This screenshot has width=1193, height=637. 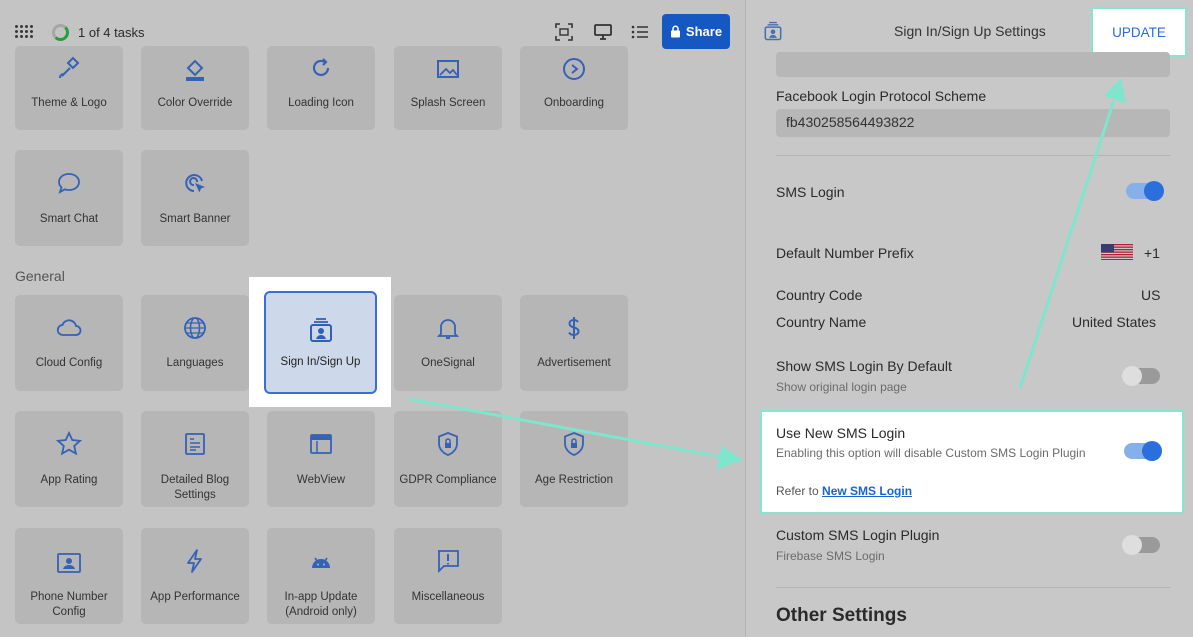 What do you see at coordinates (564, 32) in the screenshot?
I see `scan-icon` at bounding box center [564, 32].